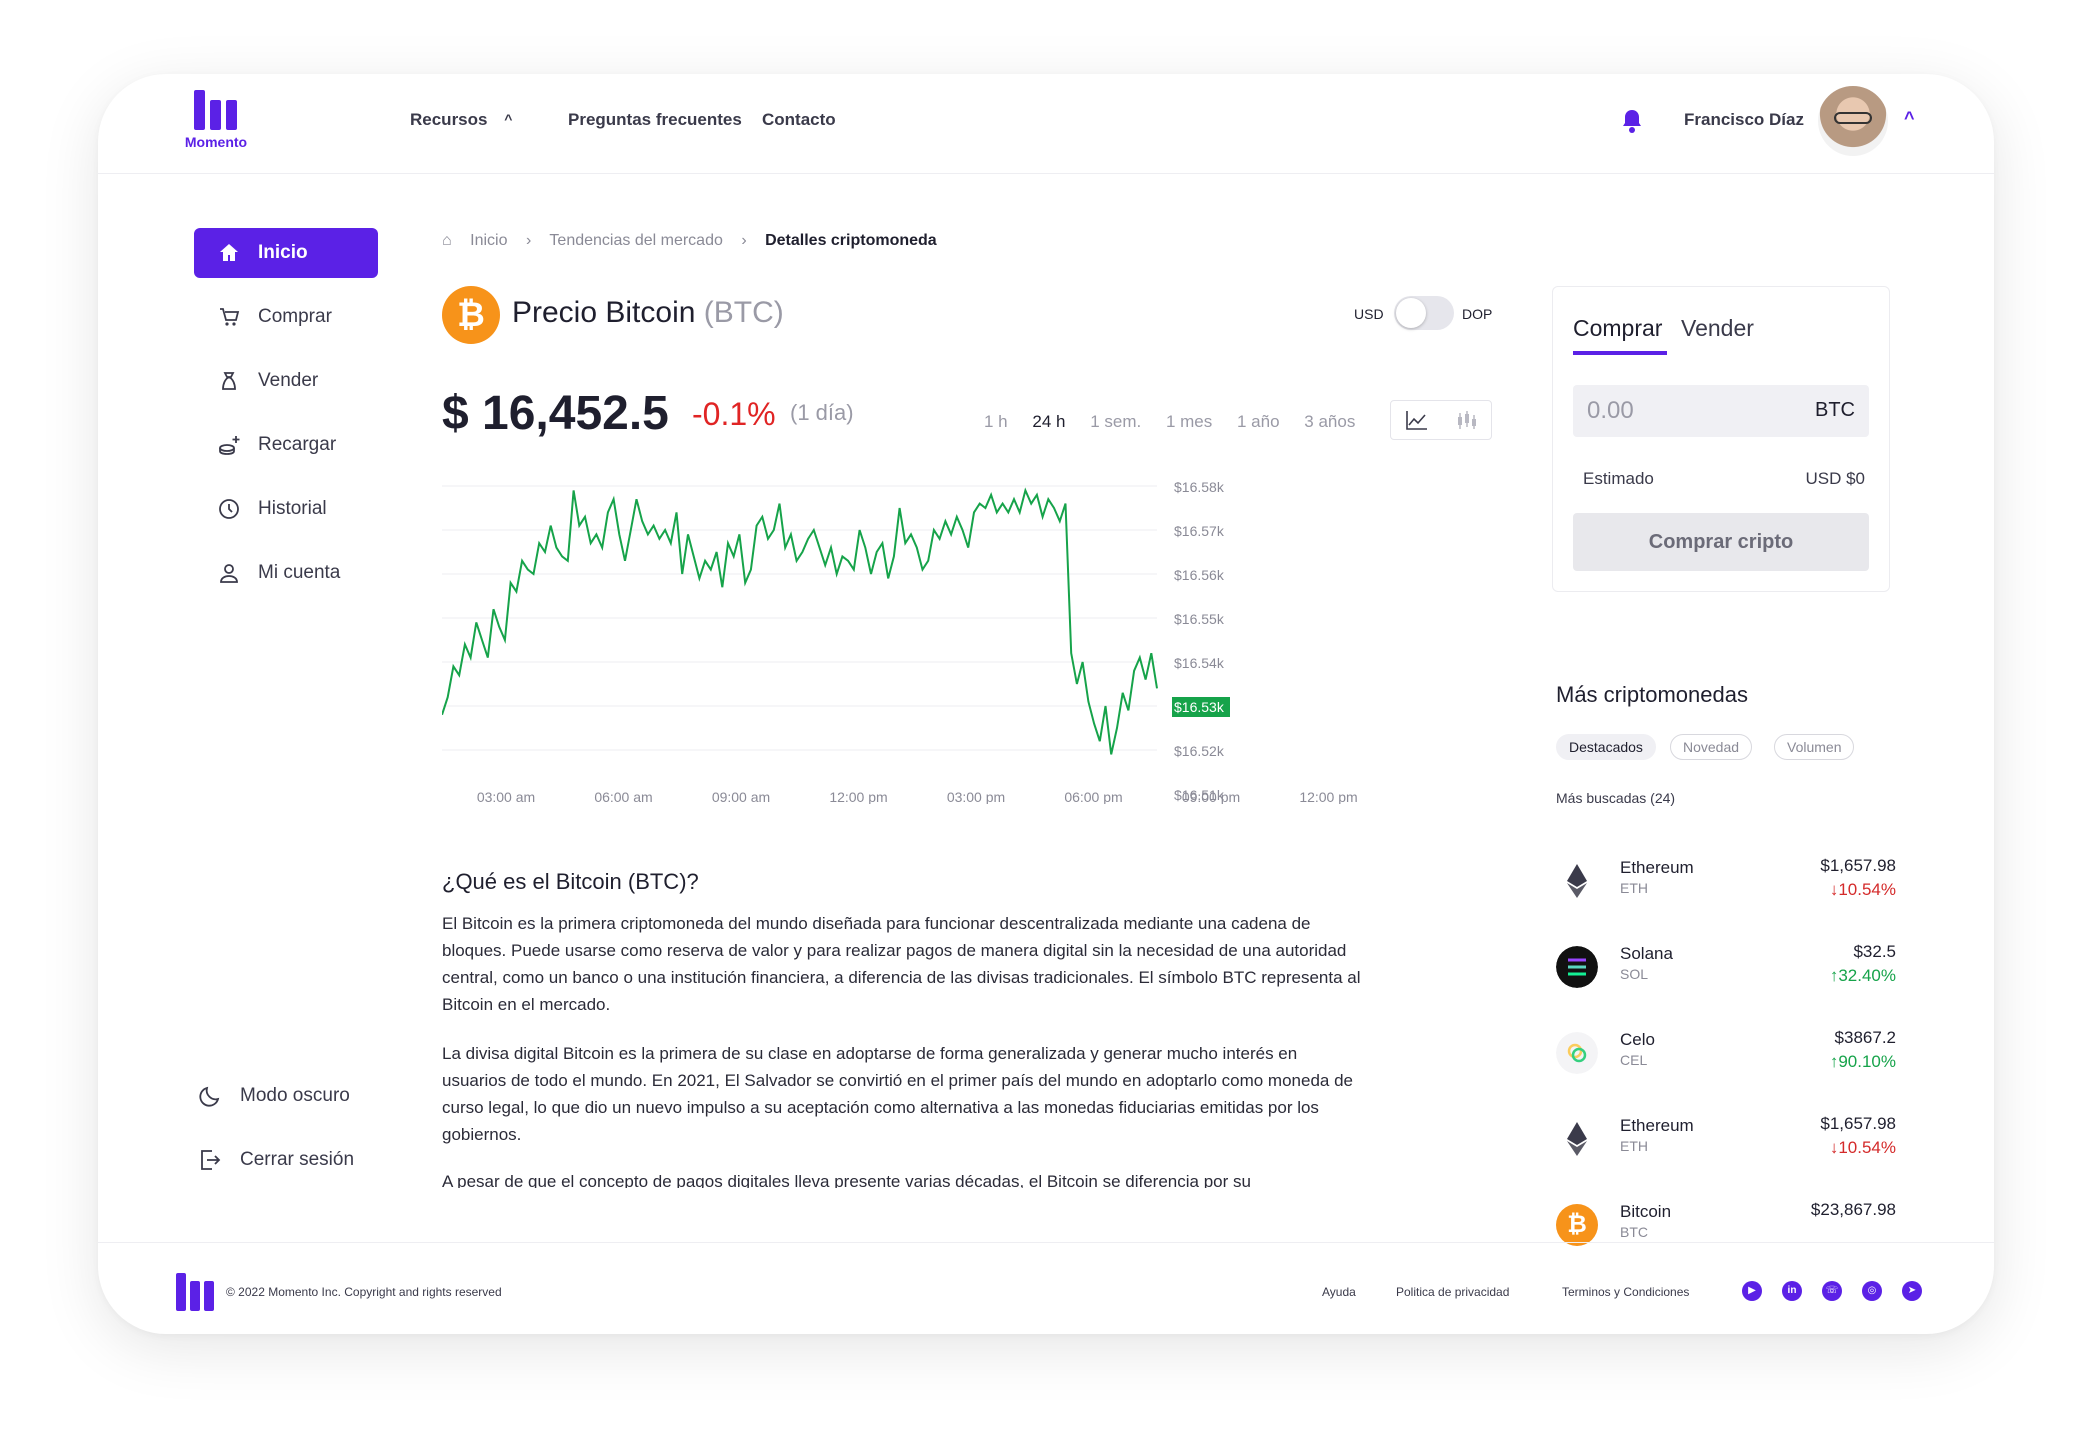 The image size is (2081, 1448). I want to click on footer-link-help: Ayuda, so click(1339, 1292).